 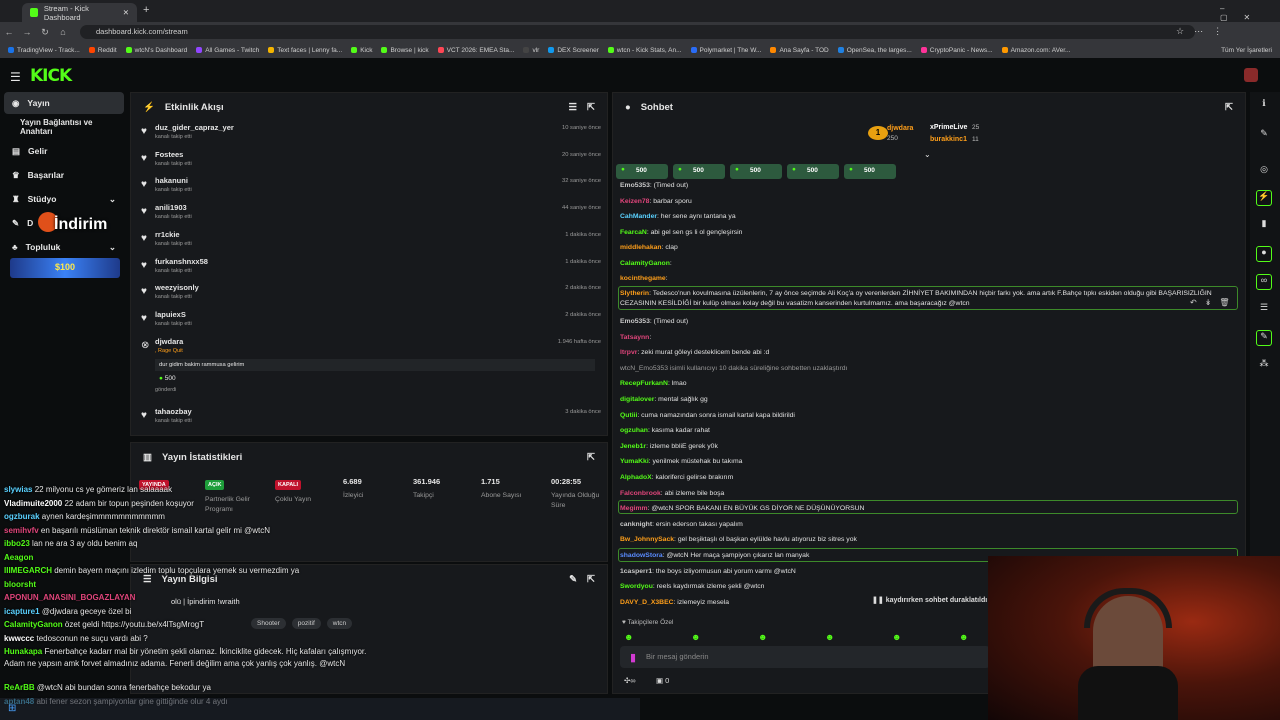 What do you see at coordinates (1204, 31) in the screenshot?
I see `browser-extension-icons: ☆⋯⋮` at bounding box center [1204, 31].